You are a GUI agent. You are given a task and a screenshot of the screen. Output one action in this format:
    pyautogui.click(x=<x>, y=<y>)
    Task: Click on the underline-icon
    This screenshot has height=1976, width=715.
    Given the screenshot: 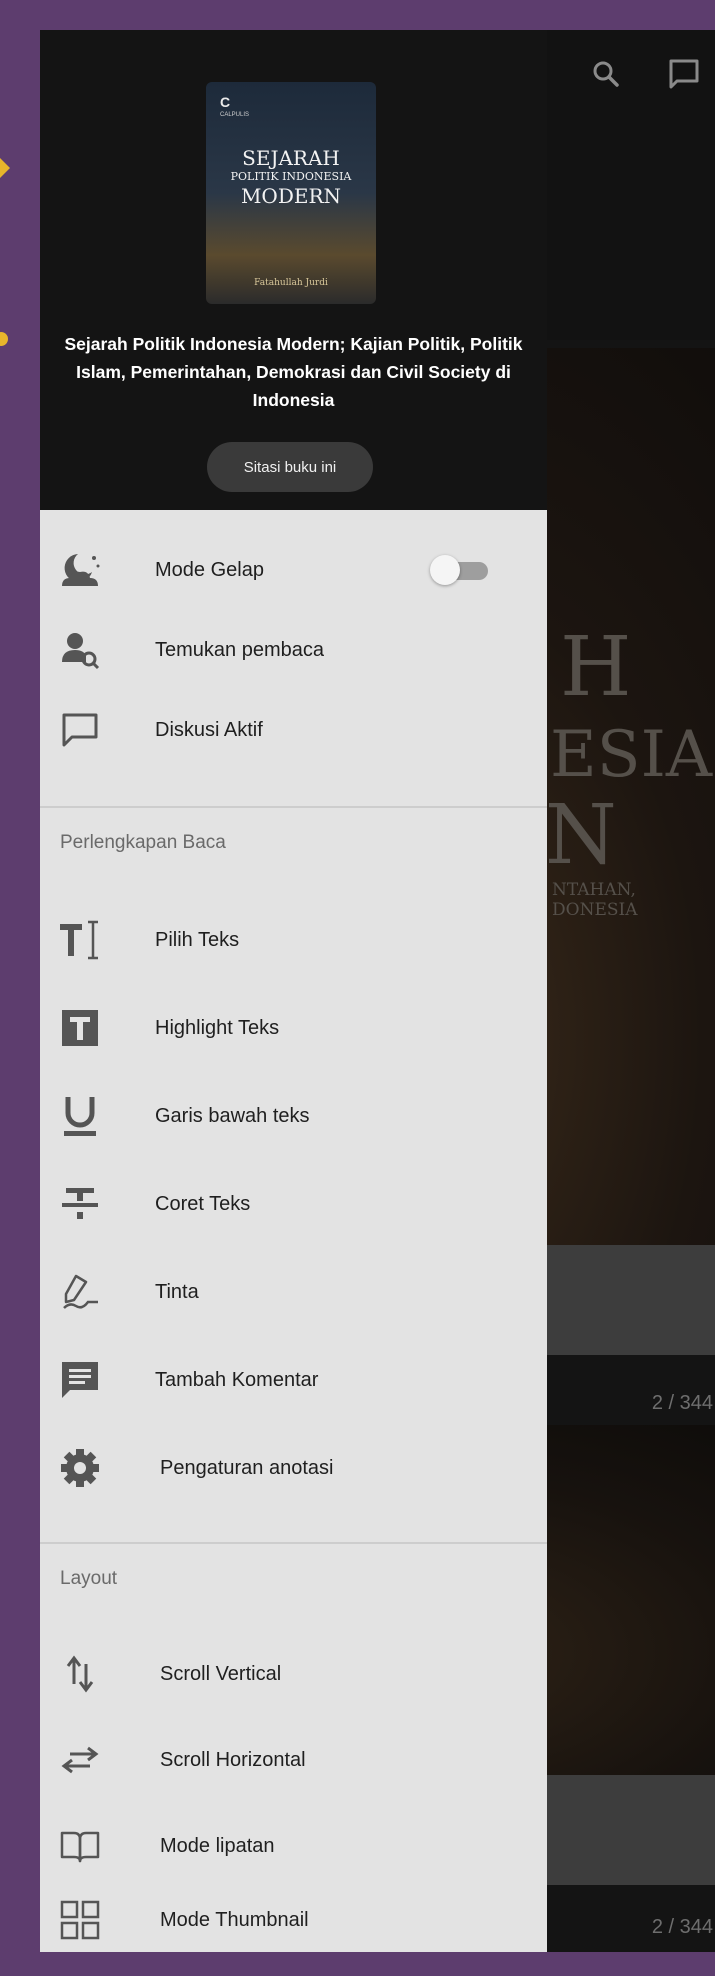 What is the action you would take?
    pyautogui.click(x=80, y=1116)
    